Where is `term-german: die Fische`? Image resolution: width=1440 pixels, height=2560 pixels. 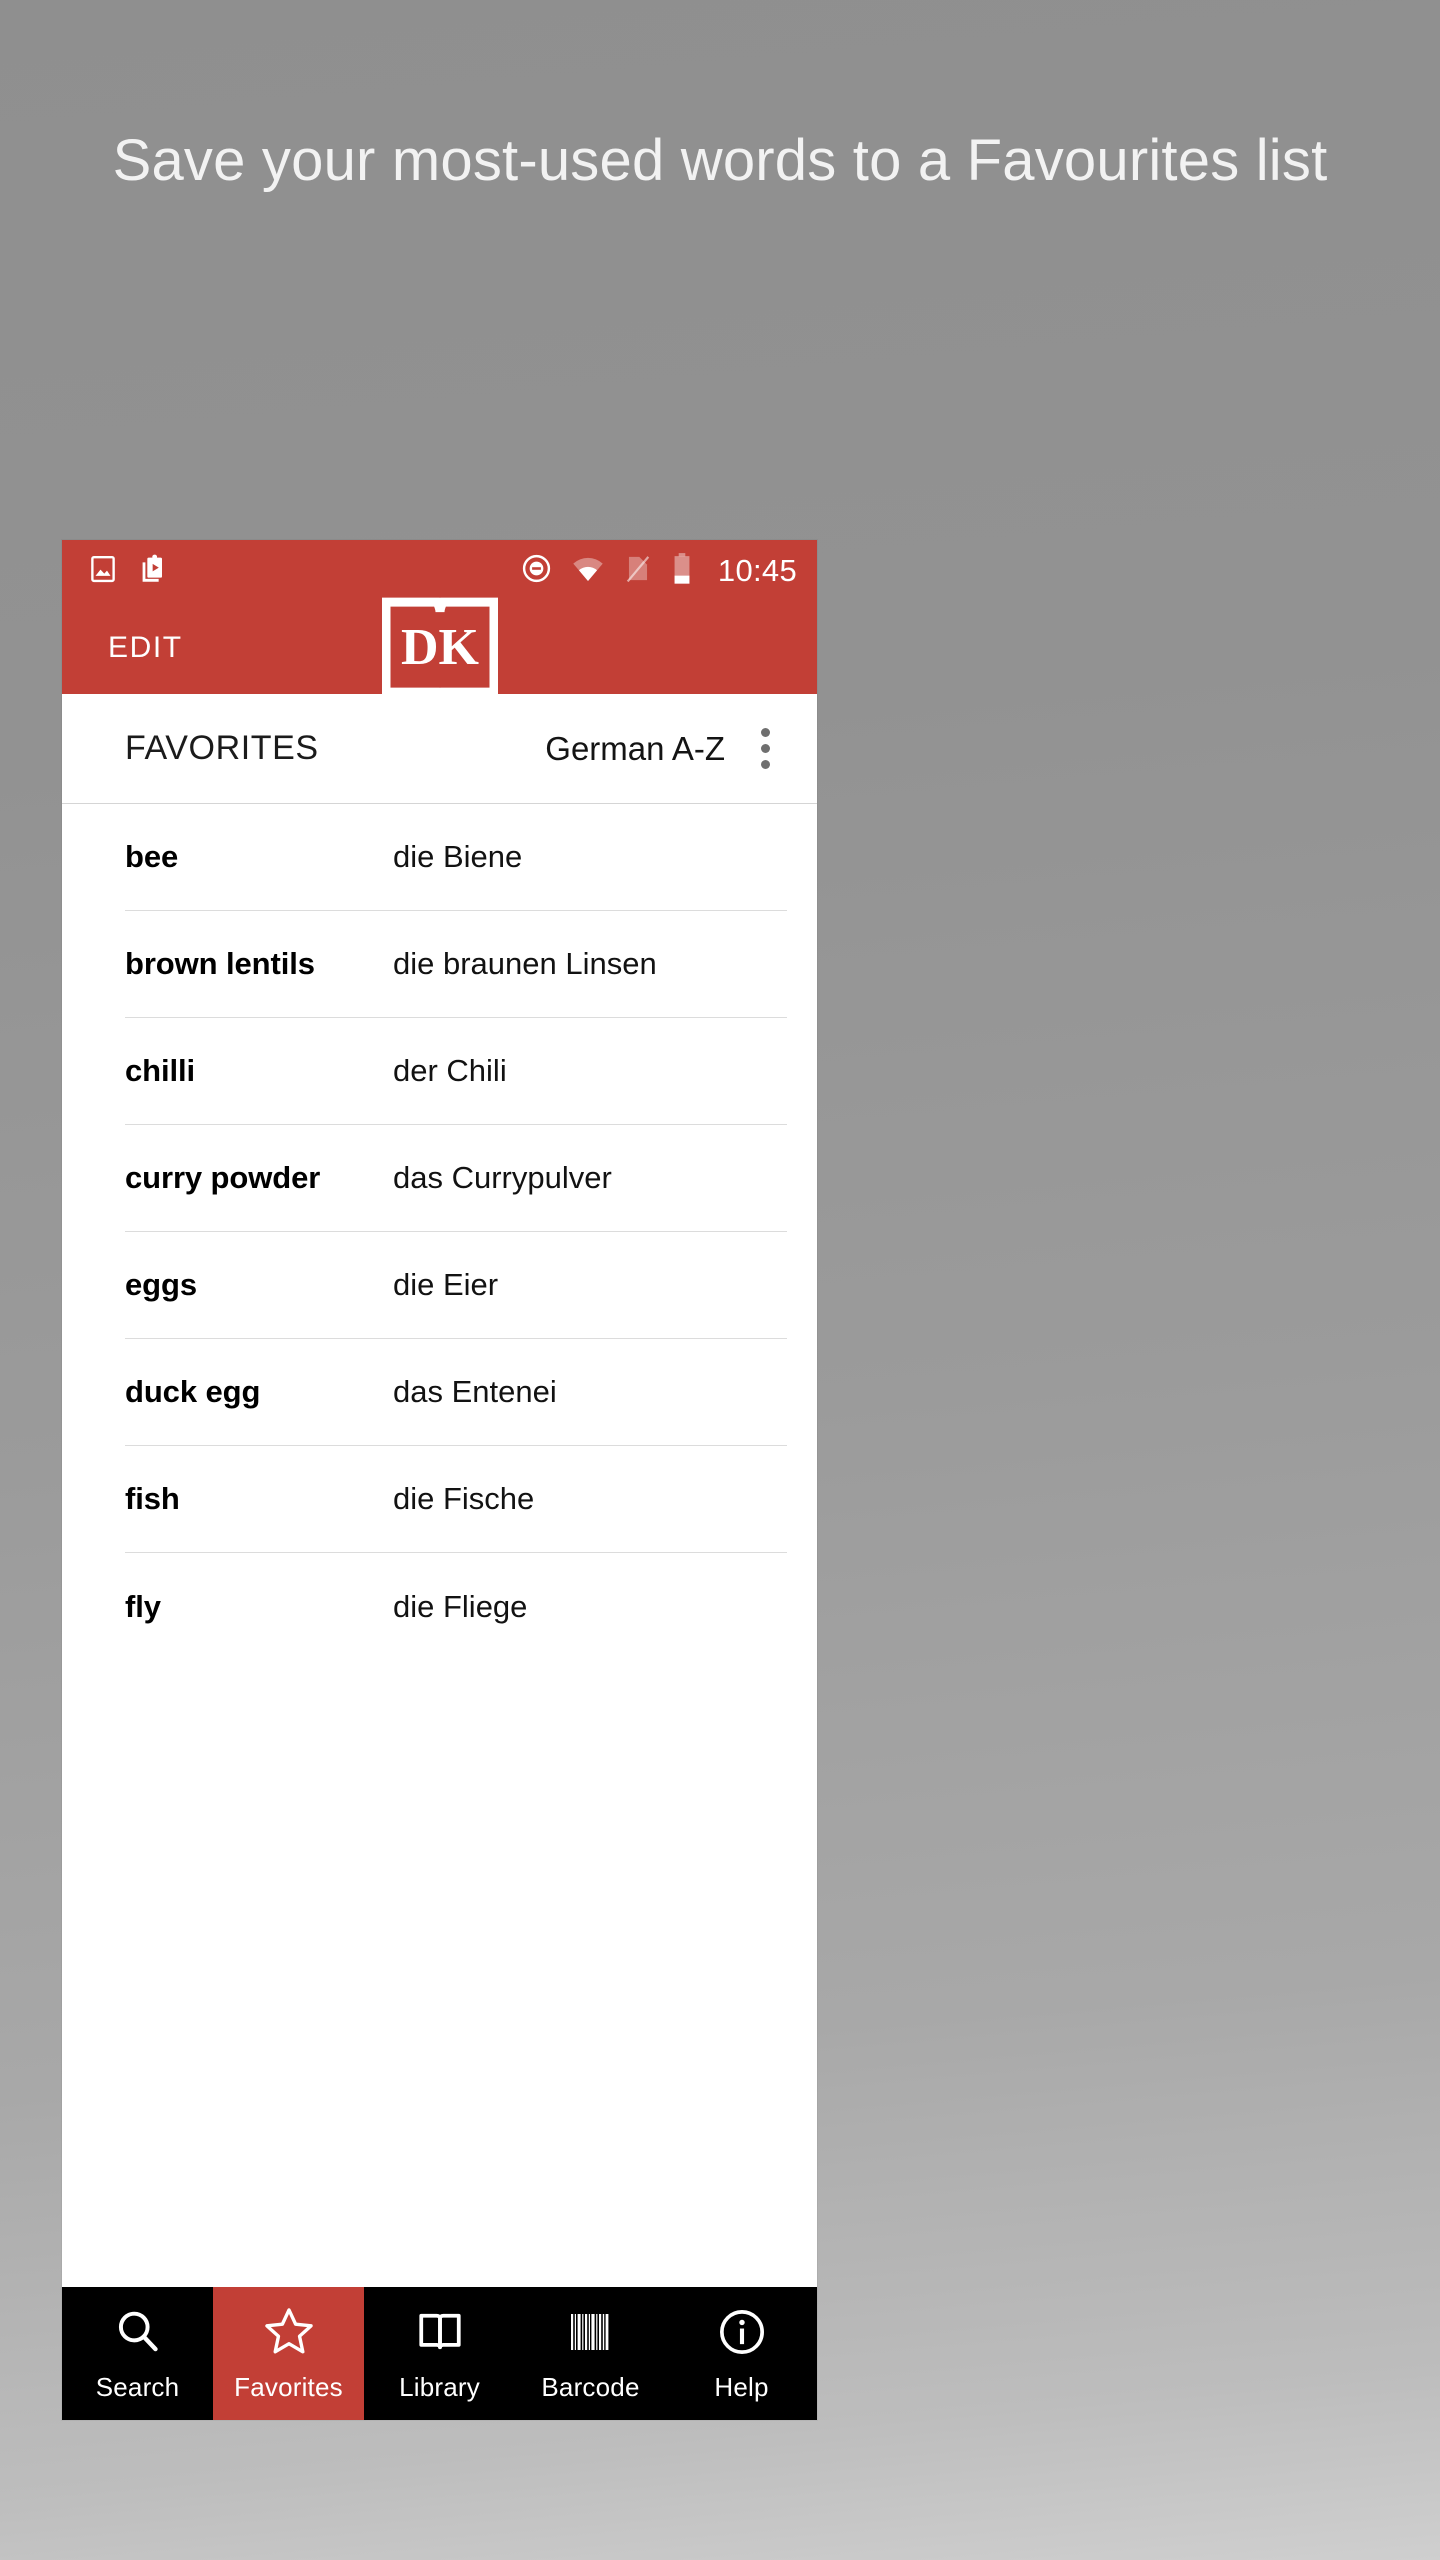 term-german: die Fische is located at coordinates (464, 1498).